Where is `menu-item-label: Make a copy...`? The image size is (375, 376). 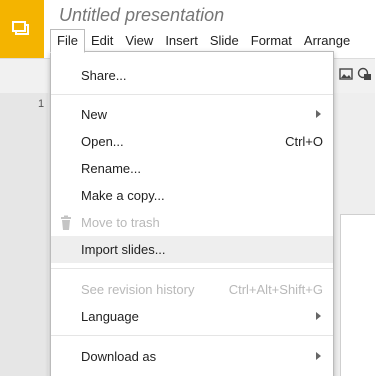 menu-item-label: Make a copy... is located at coordinates (123, 195).